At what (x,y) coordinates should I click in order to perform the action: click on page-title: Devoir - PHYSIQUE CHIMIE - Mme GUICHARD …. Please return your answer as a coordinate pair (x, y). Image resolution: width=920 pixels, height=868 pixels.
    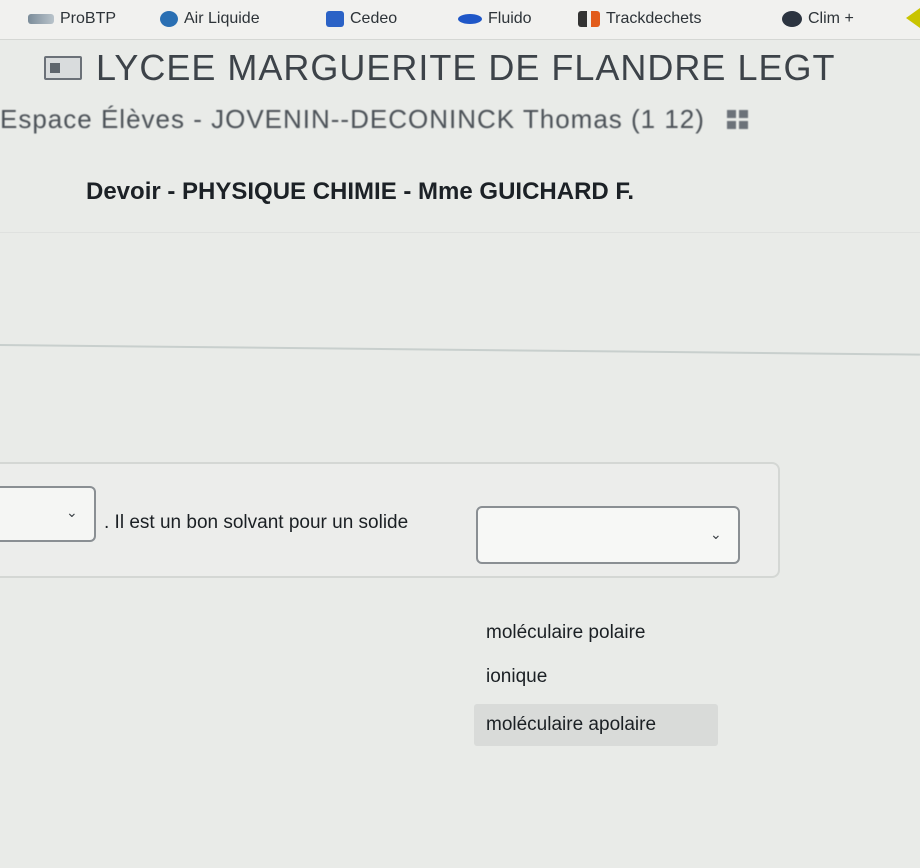
    Looking at the image, I should click on (360, 191).